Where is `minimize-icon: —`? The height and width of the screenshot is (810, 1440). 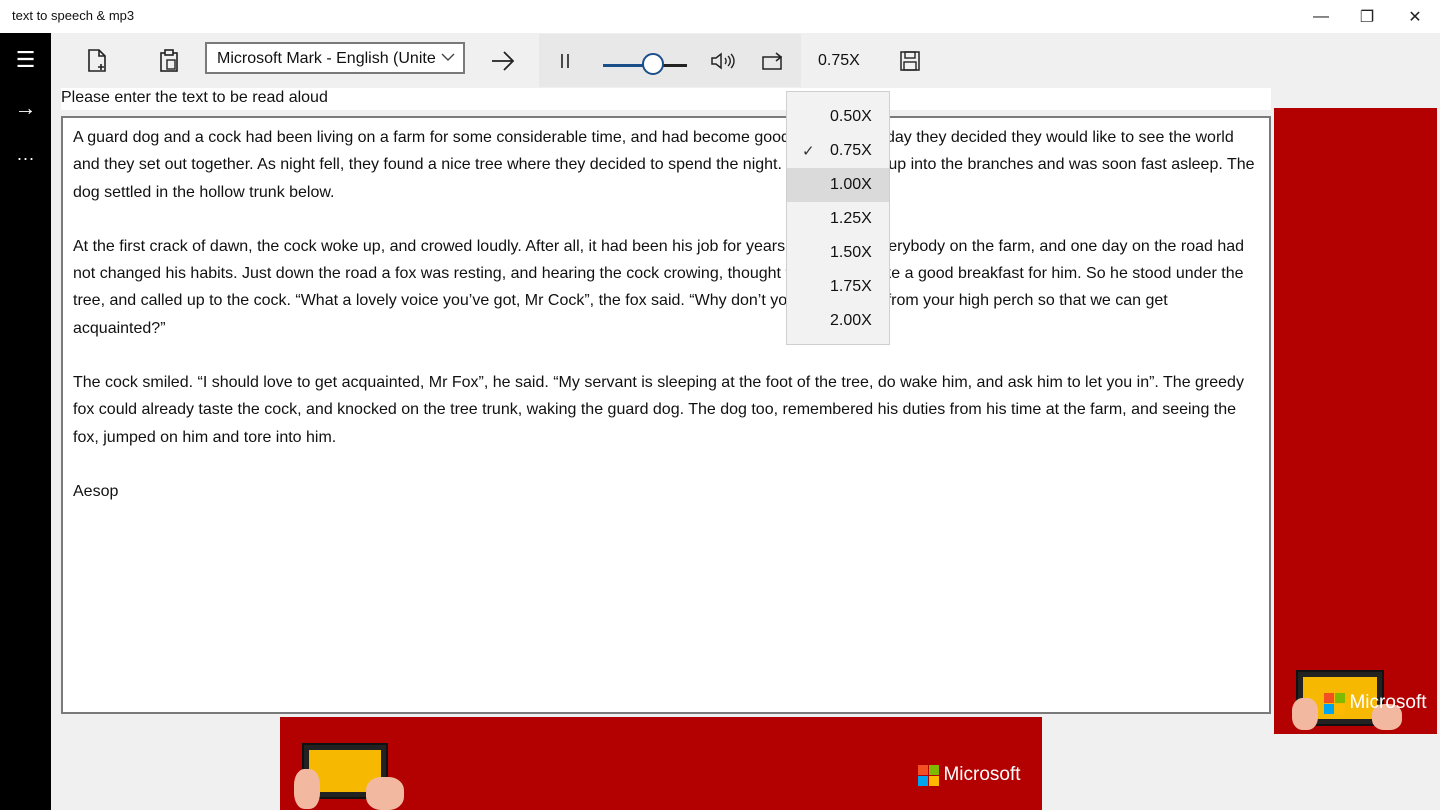
minimize-icon: — is located at coordinates (1321, 16).